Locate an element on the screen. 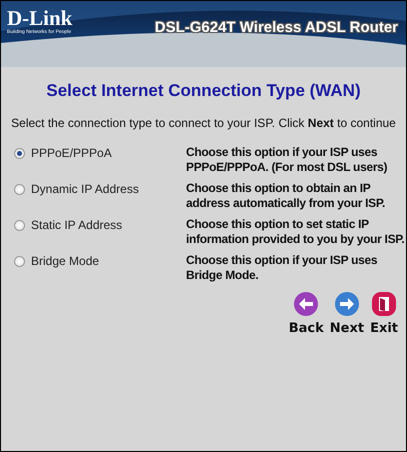  option-description: Choose this option to set static IP information provided to you by your ISP. is located at coordinates (296, 232).